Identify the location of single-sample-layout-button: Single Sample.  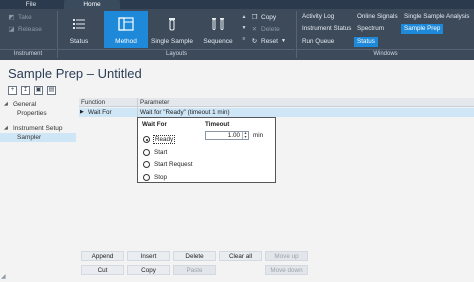
(172, 29).